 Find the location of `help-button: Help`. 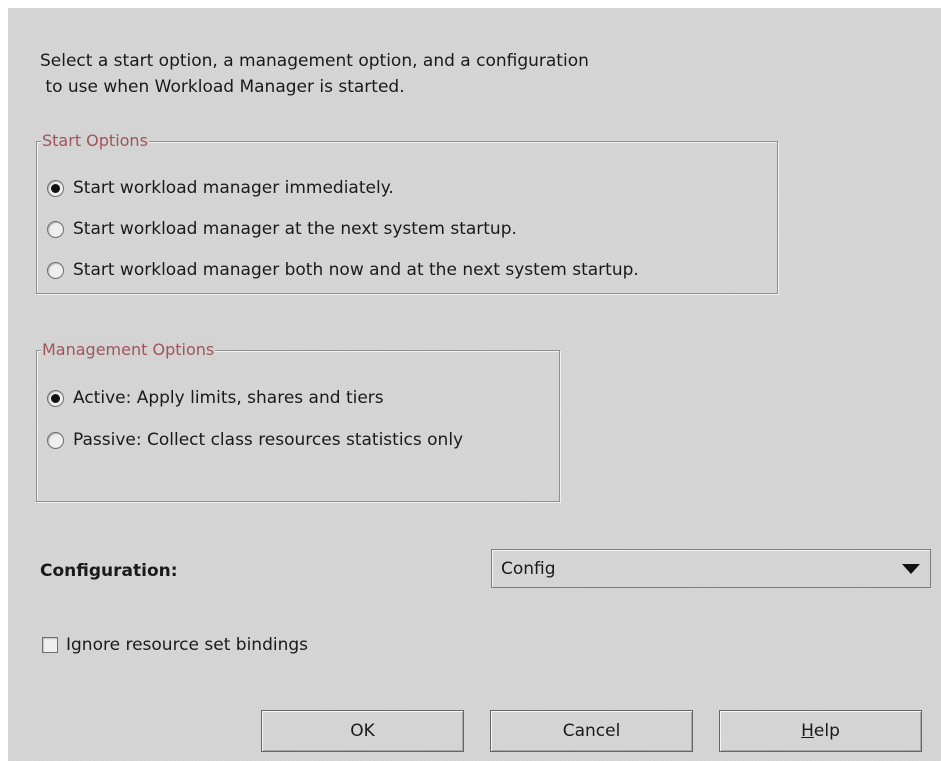

help-button: Help is located at coordinates (820, 731).